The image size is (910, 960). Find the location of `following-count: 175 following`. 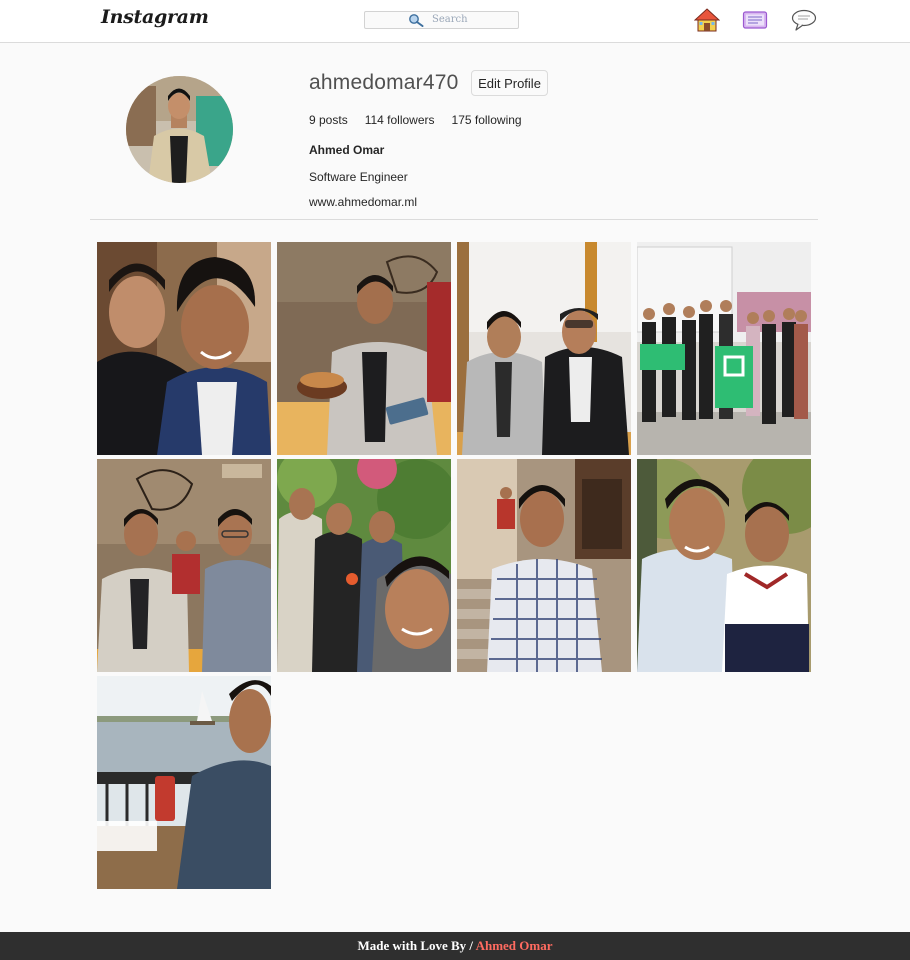

following-count: 175 following is located at coordinates (487, 120).